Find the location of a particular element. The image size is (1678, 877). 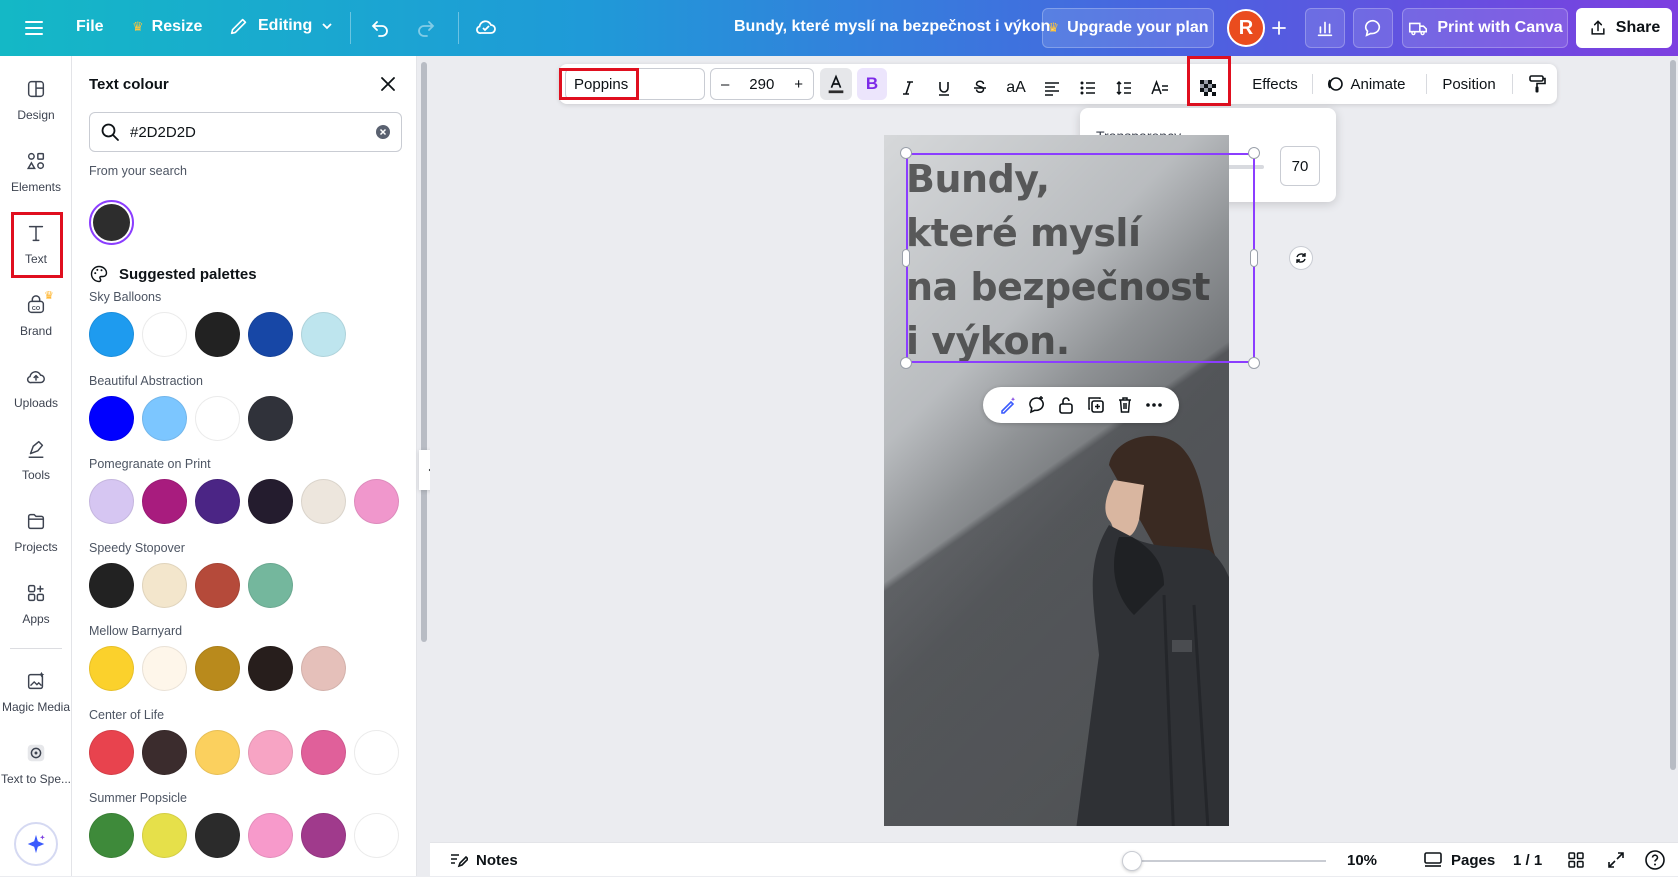

increase-size-button: + is located at coordinates (798, 84).